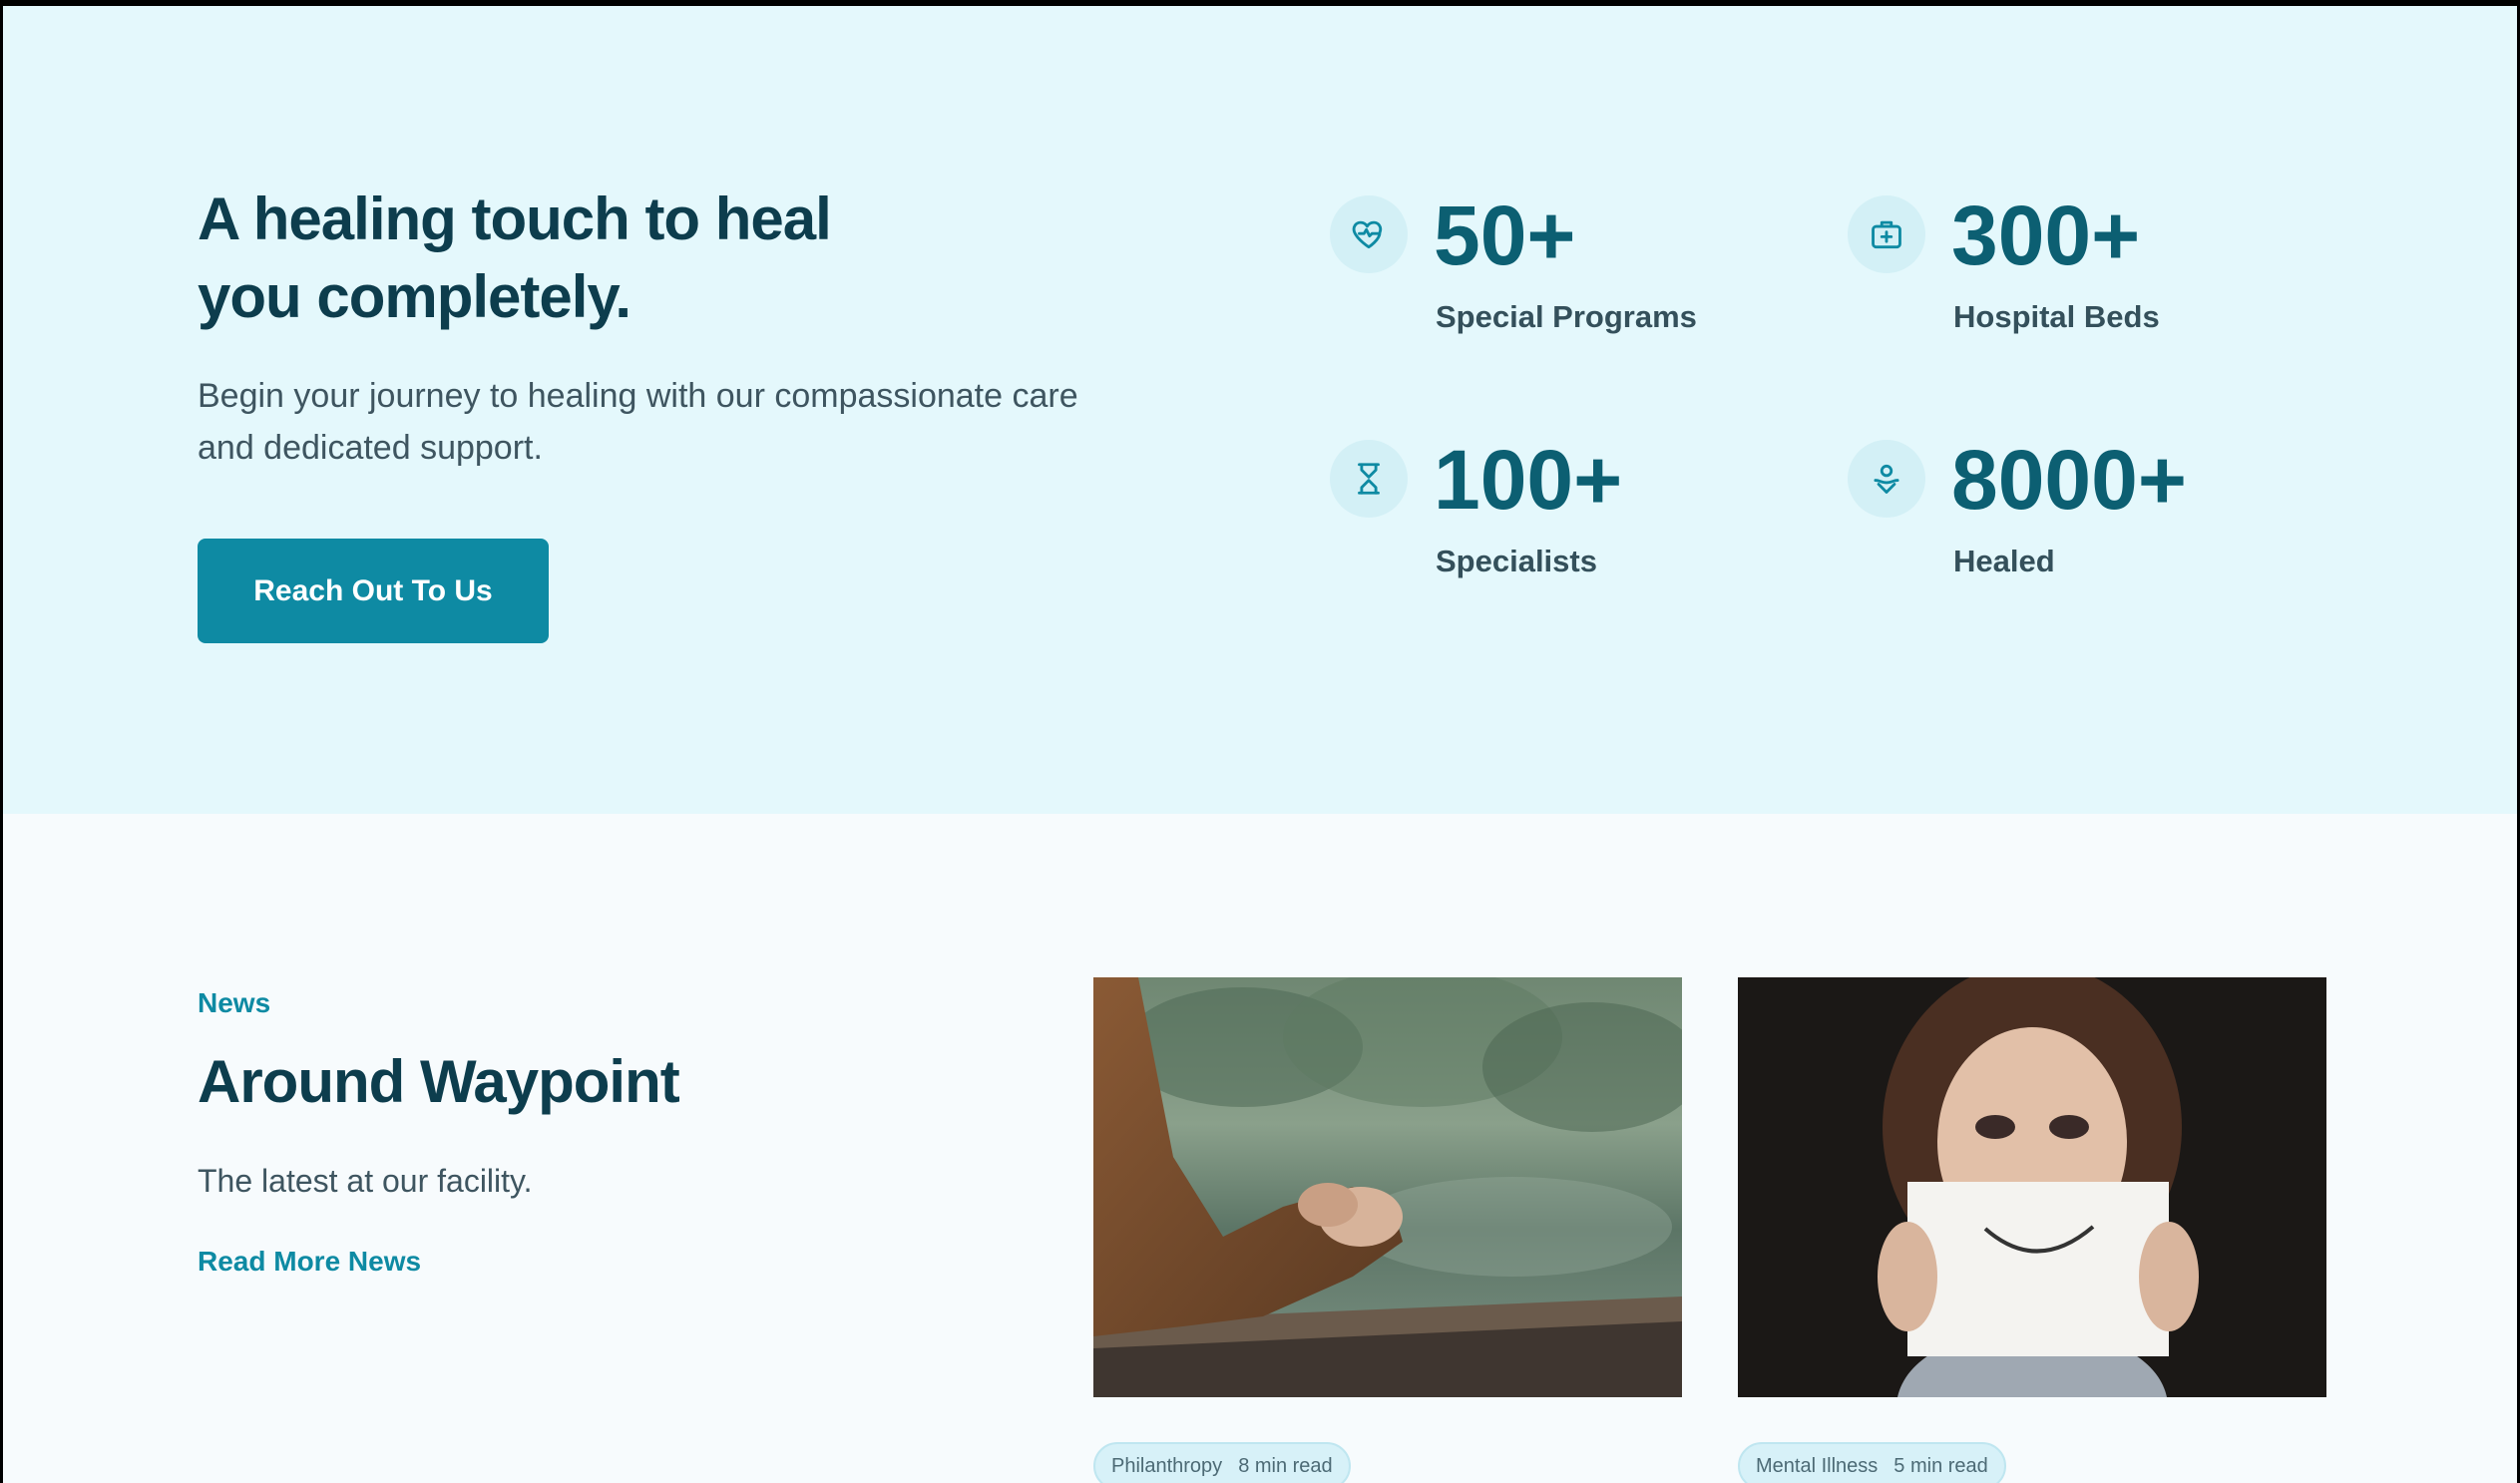 The height and width of the screenshot is (1483, 2520). Describe the element at coordinates (2004, 561) in the screenshot. I see `stat-label: Healed` at that location.